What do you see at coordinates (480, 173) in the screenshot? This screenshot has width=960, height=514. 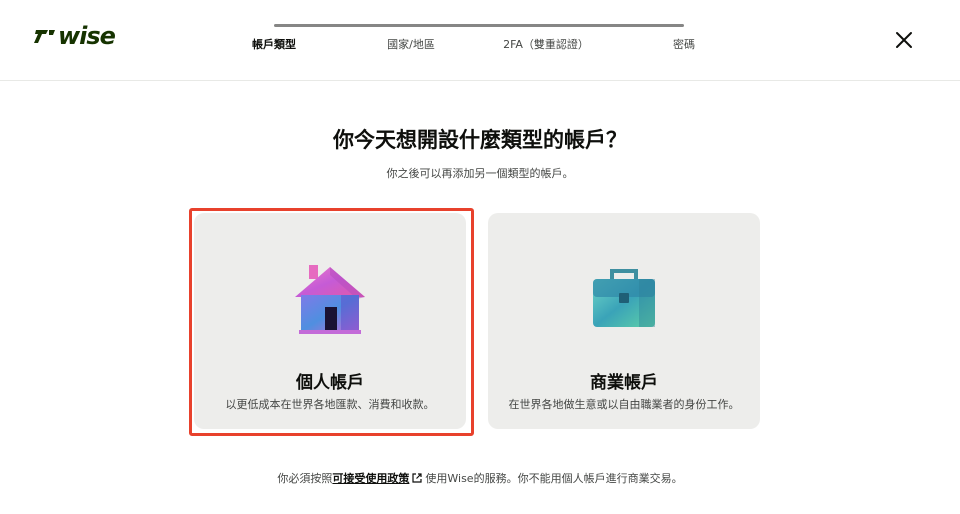 I see `page-subtitle: 你之後可以再添加另一個類型的帳戶。` at bounding box center [480, 173].